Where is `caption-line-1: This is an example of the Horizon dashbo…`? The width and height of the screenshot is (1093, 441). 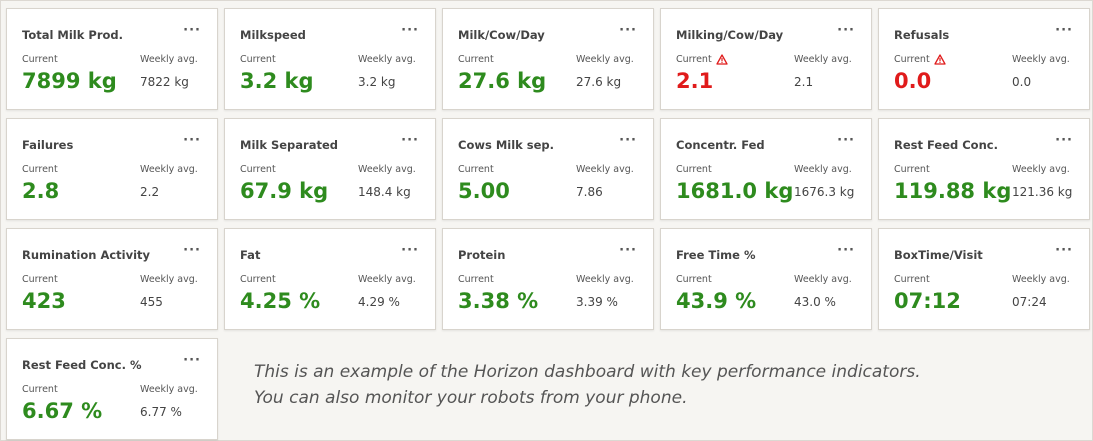 caption-line-1: This is an example of the Horizon dashbo… is located at coordinates (587, 372).